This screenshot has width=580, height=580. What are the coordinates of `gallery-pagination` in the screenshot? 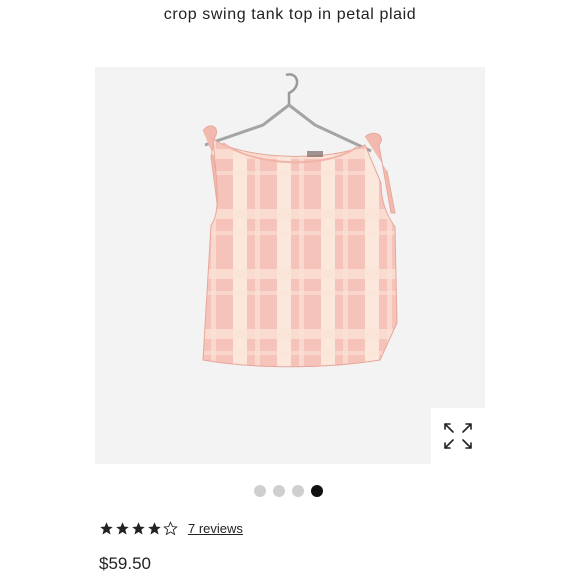 It's located at (288, 491).